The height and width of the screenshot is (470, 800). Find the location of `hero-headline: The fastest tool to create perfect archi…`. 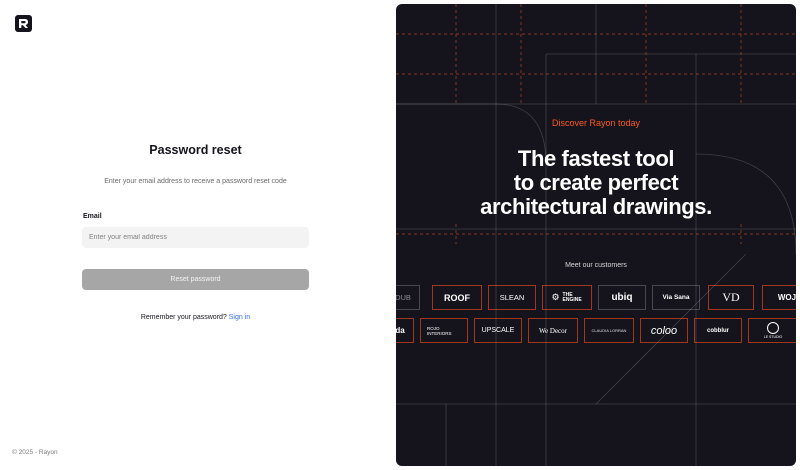

hero-headline: The fastest tool to create perfect archi… is located at coordinates (596, 183).